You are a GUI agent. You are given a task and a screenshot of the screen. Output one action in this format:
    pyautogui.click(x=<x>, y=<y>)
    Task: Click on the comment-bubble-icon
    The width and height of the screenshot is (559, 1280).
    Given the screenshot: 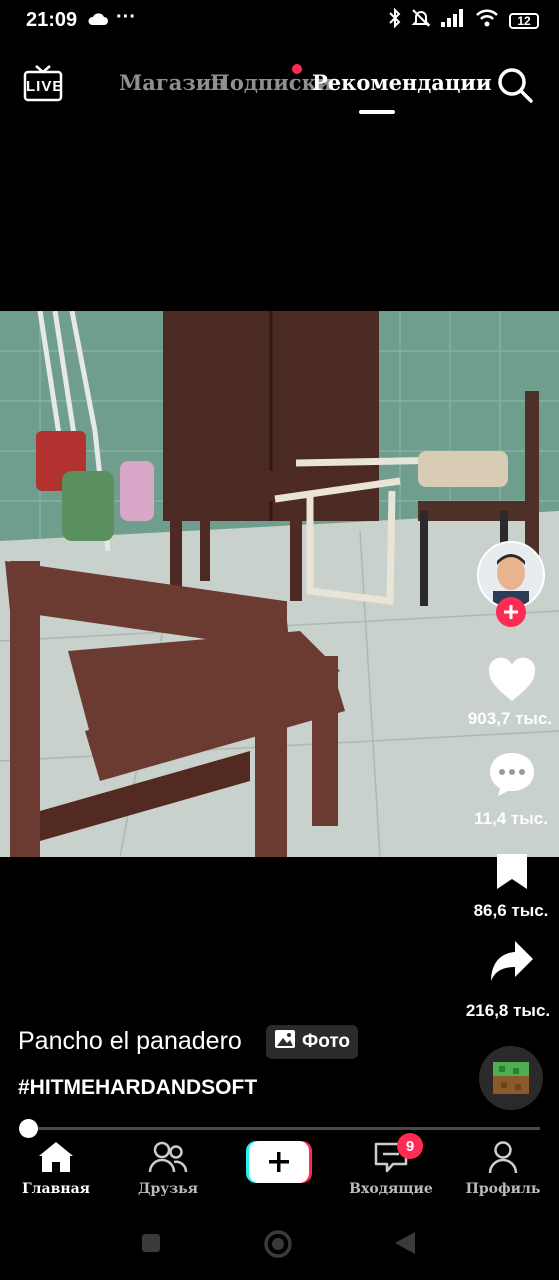 What is the action you would take?
    pyautogui.click(x=512, y=777)
    